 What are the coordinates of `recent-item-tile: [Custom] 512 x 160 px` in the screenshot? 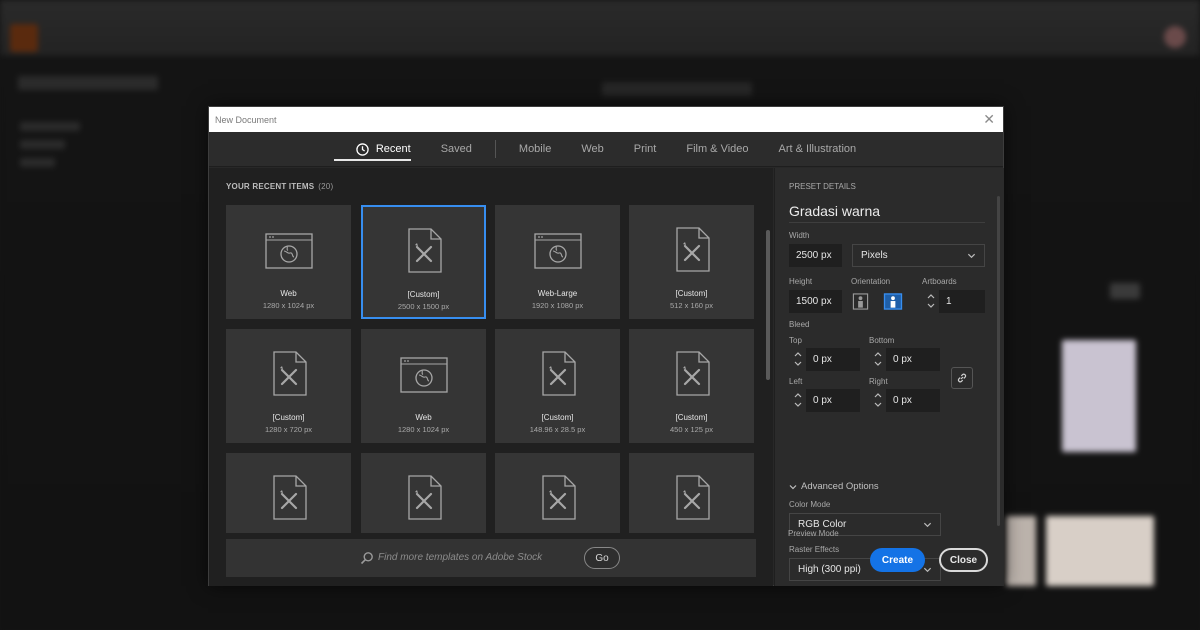 It's located at (691, 262).